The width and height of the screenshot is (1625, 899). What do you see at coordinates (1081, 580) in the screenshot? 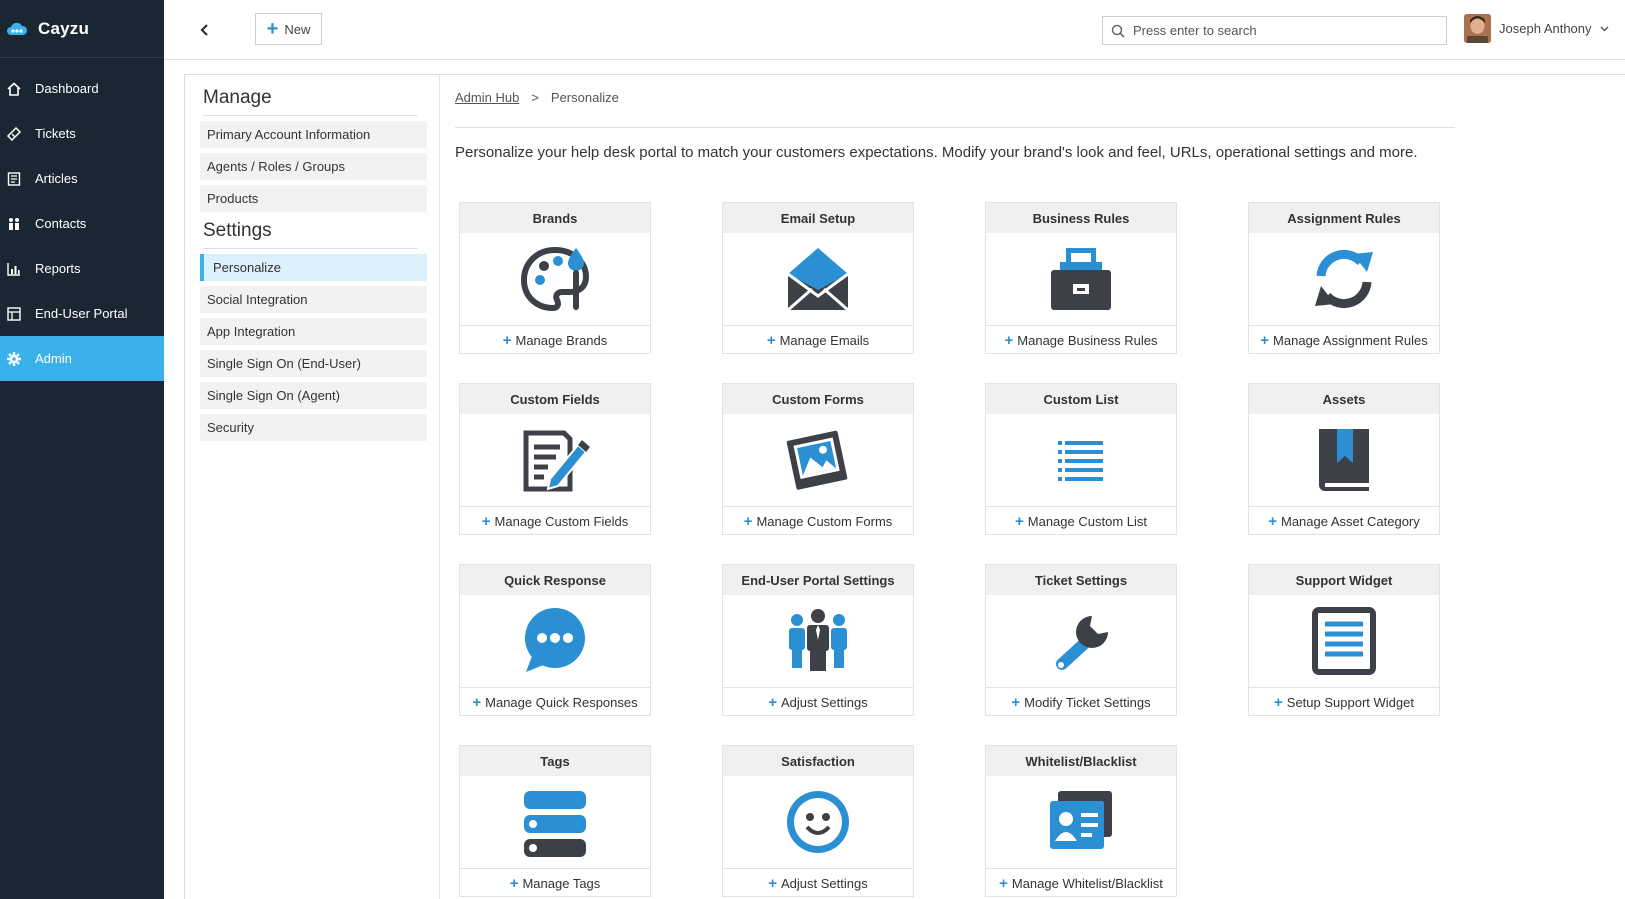
I see `card-title: Ticket Settings` at bounding box center [1081, 580].